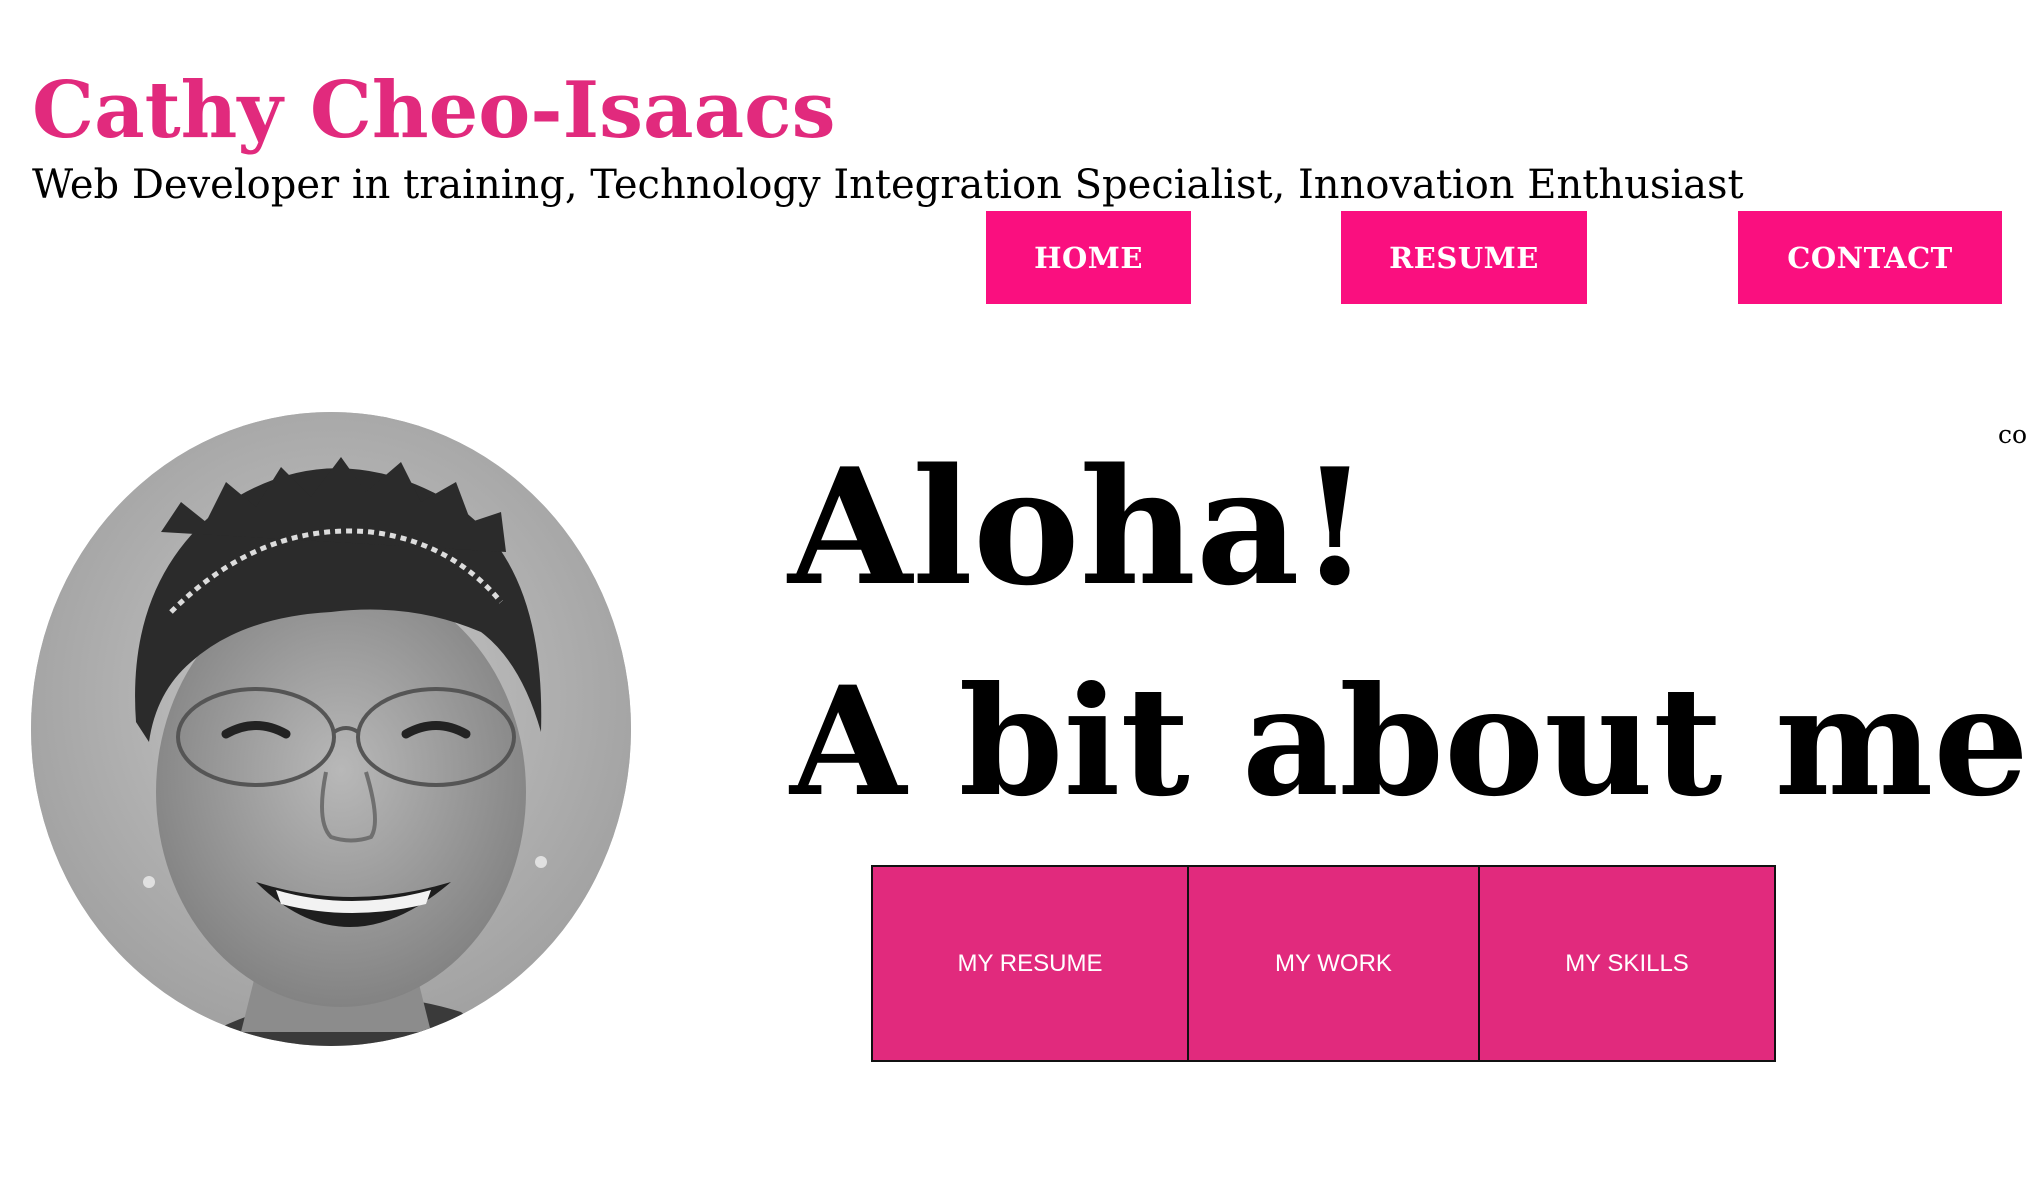  I want to click on about-heading: A bit about me:, so click(1409, 742).